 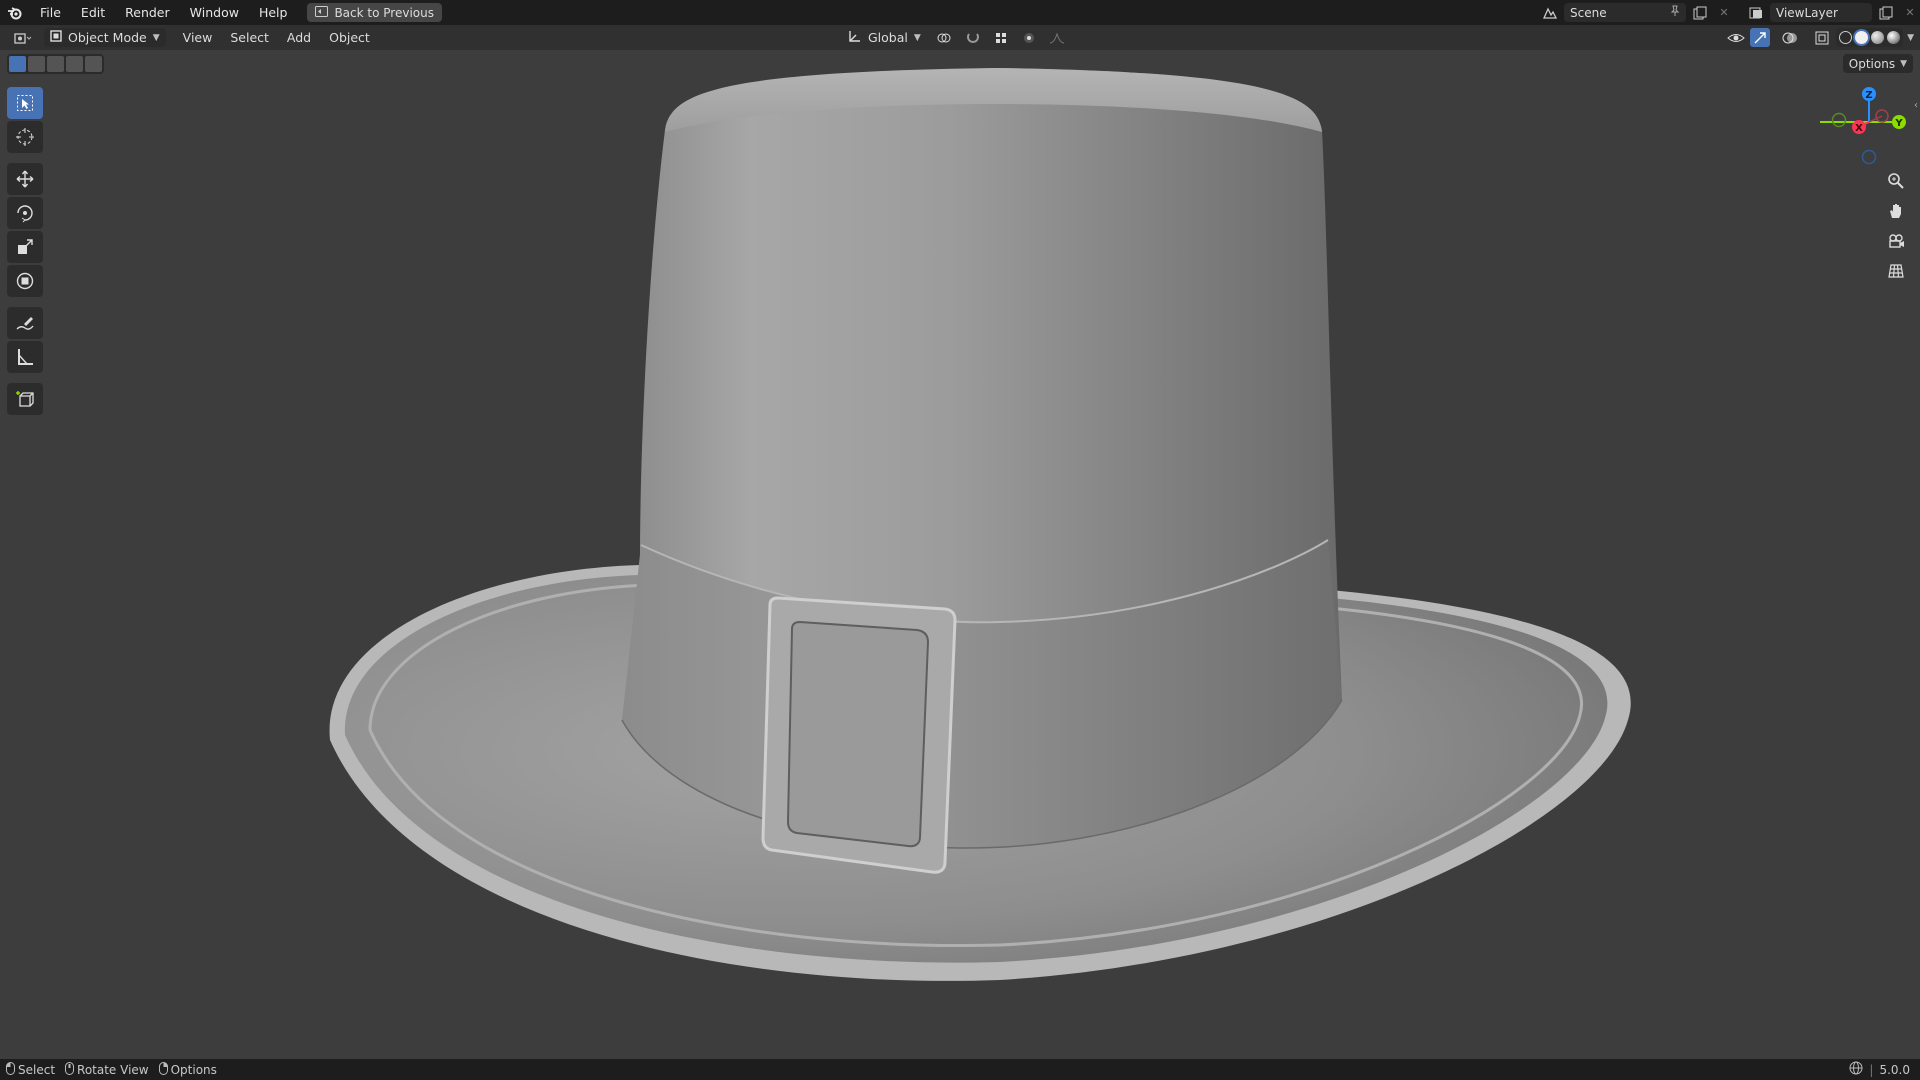 What do you see at coordinates (855, 37) in the screenshot?
I see `orientation-icon` at bounding box center [855, 37].